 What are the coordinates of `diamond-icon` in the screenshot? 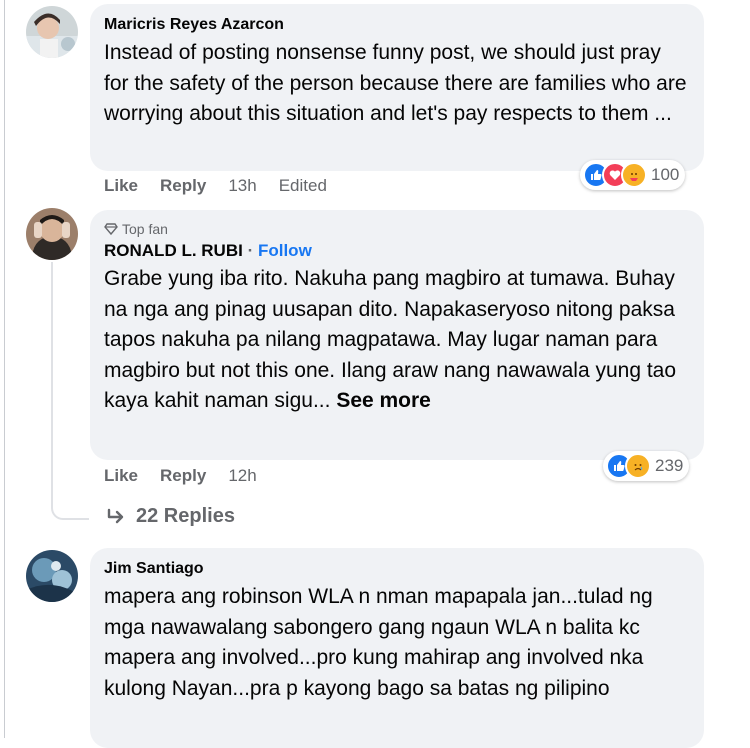 It's located at (111, 229).